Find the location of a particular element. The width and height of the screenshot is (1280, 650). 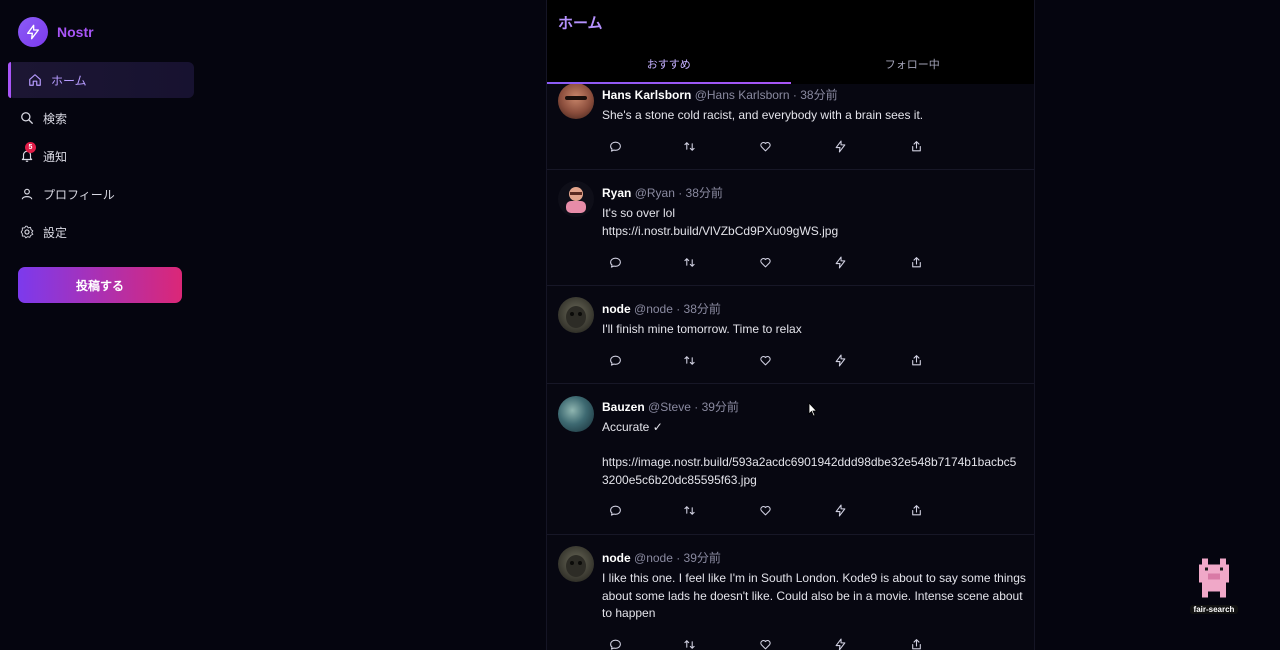

post-meta: @node · 38分前 is located at coordinates (677, 309).